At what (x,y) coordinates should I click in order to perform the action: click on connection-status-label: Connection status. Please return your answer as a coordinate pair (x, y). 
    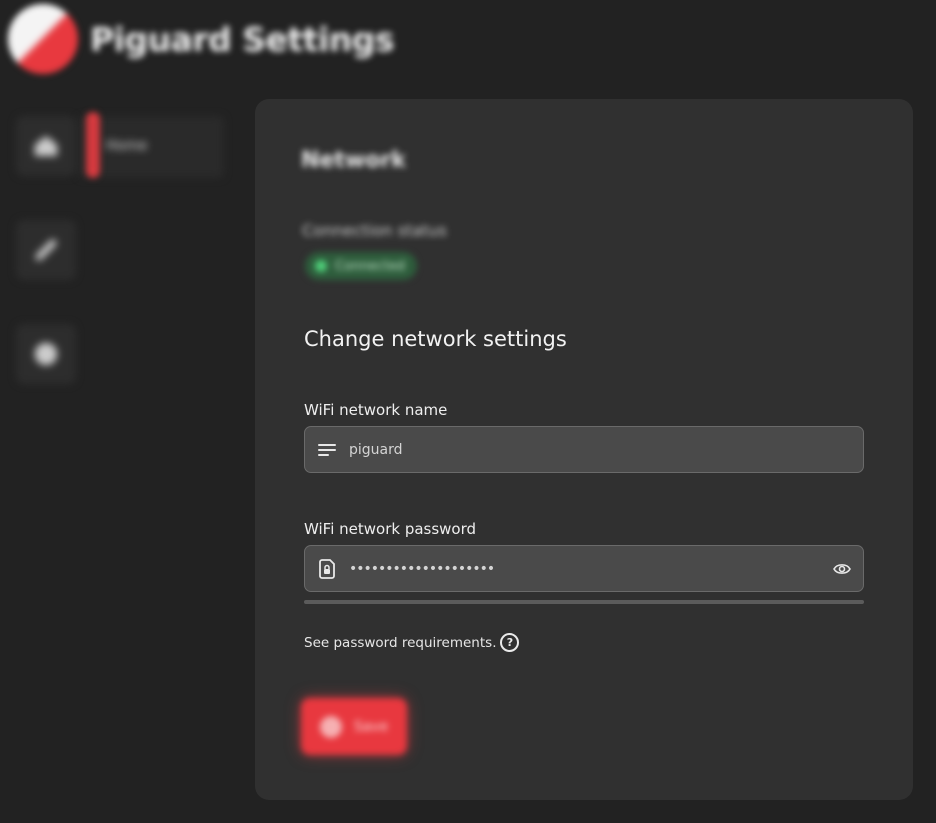
    Looking at the image, I should click on (374, 230).